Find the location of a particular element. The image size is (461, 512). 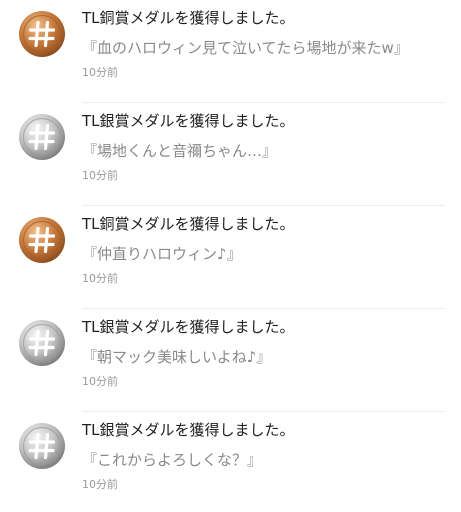

notification-quote: 『仲直りハロウィン♪』 is located at coordinates (162, 254).